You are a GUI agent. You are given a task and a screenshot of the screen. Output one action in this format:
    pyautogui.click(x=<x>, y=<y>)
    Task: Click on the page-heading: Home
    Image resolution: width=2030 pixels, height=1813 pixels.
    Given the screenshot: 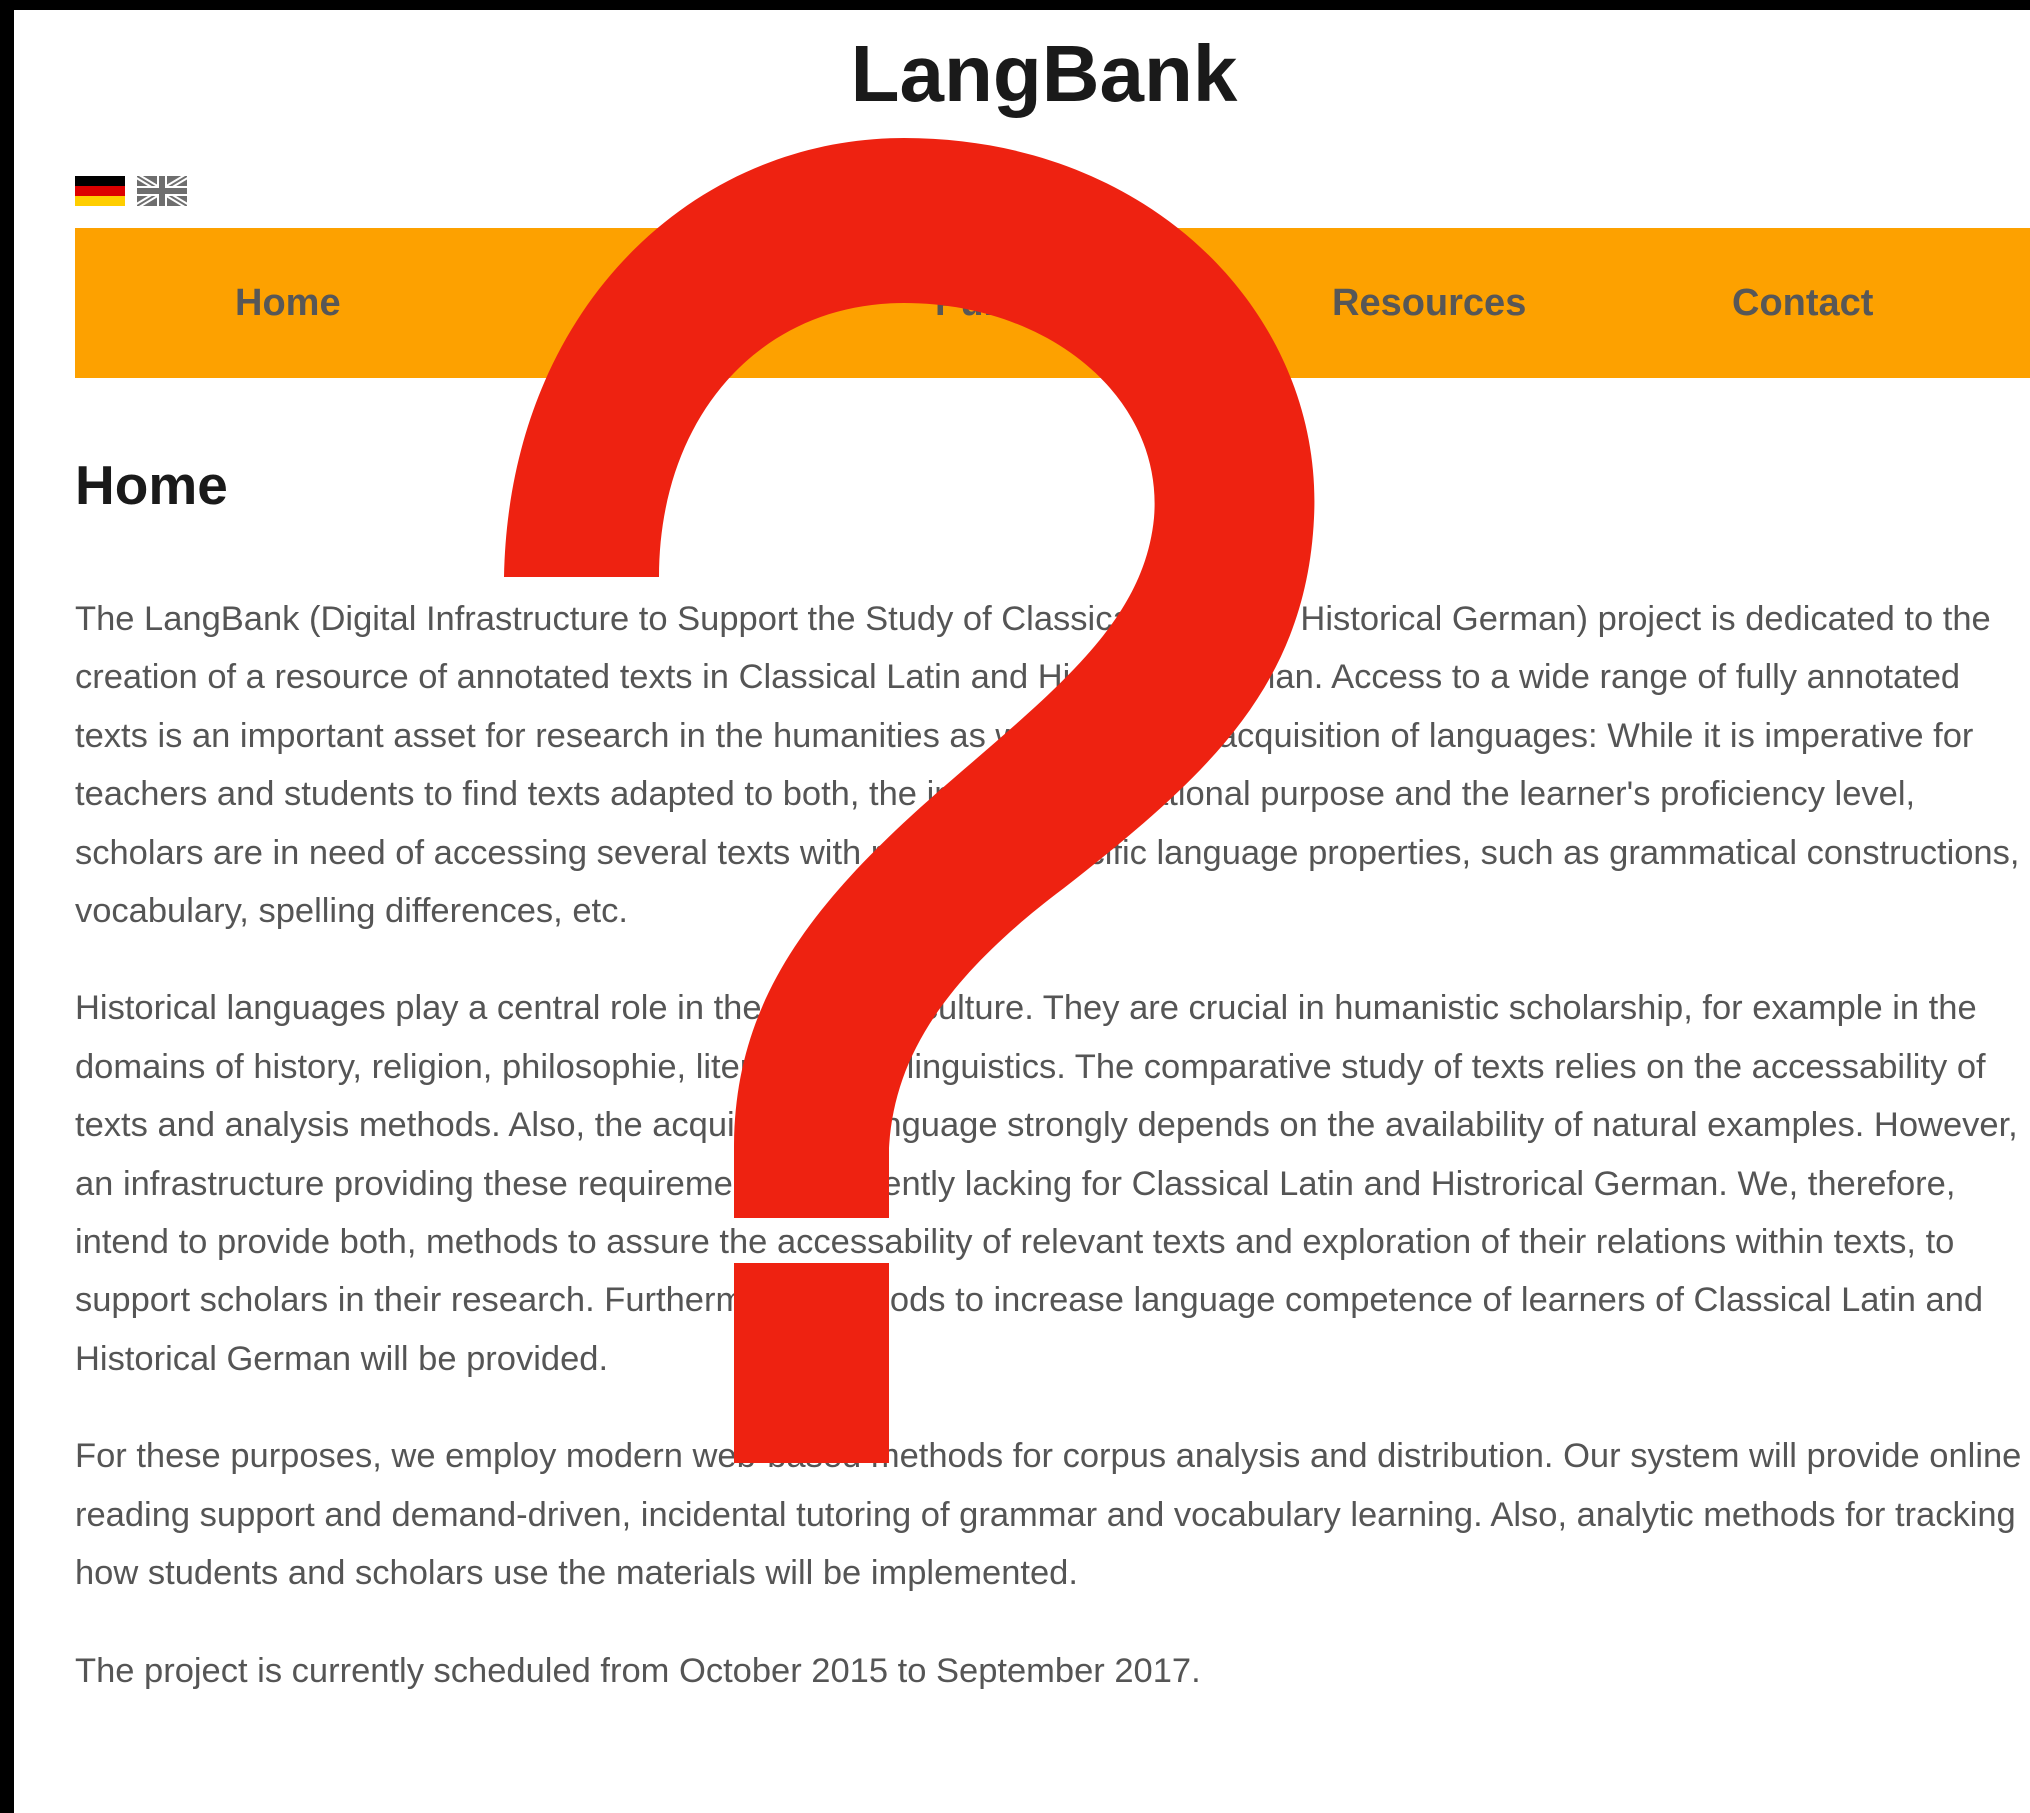 What is the action you would take?
    pyautogui.click(x=151, y=485)
    